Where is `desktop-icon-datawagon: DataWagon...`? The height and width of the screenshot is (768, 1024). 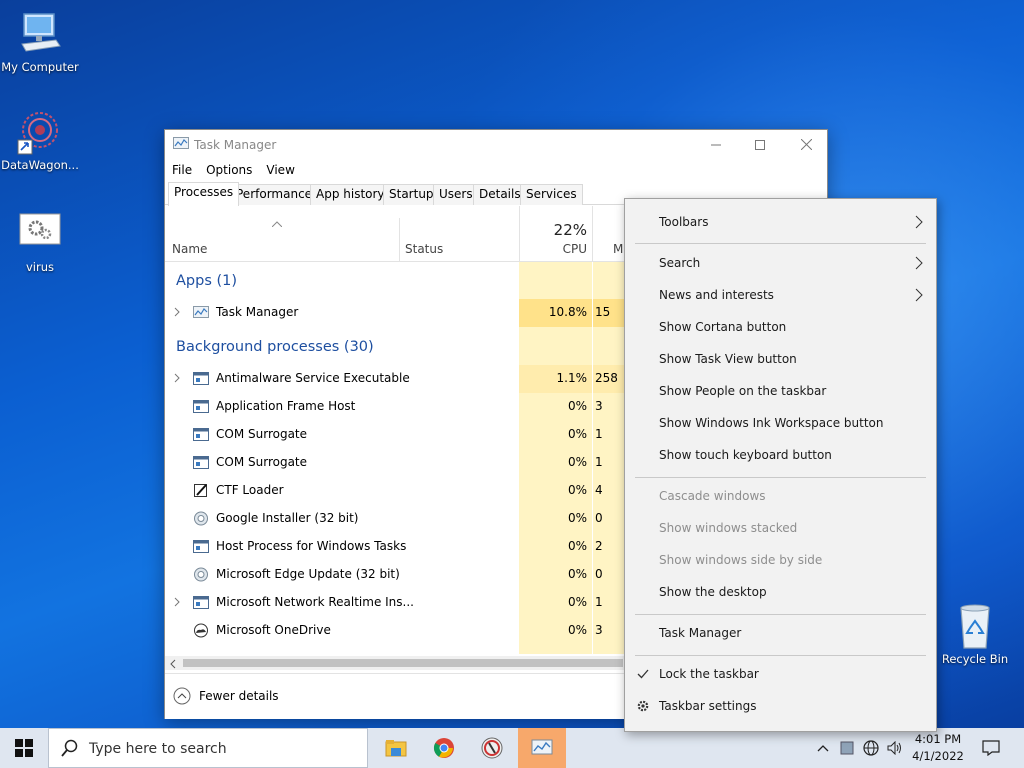 desktop-icon-datawagon: DataWagon... is located at coordinates (40, 140).